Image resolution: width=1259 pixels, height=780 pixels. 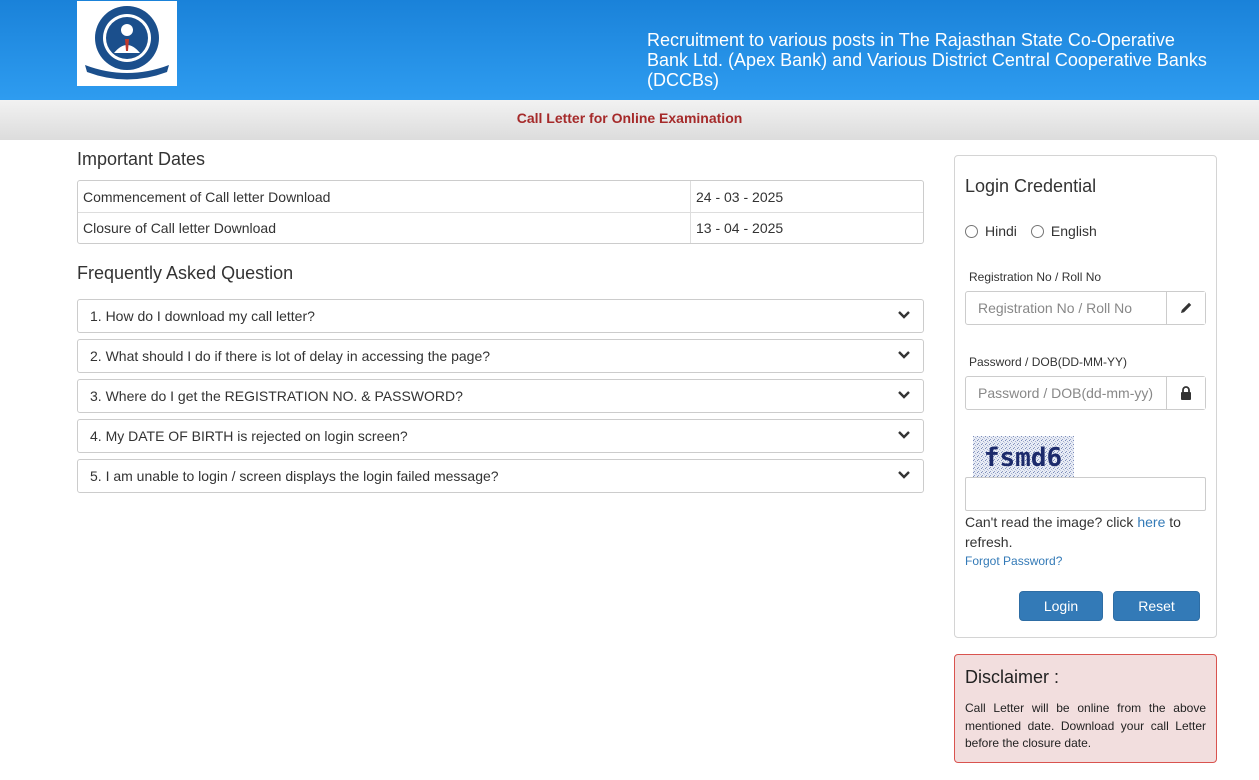 What do you see at coordinates (141, 159) in the screenshot?
I see `important-dates-heading: Important Dates` at bounding box center [141, 159].